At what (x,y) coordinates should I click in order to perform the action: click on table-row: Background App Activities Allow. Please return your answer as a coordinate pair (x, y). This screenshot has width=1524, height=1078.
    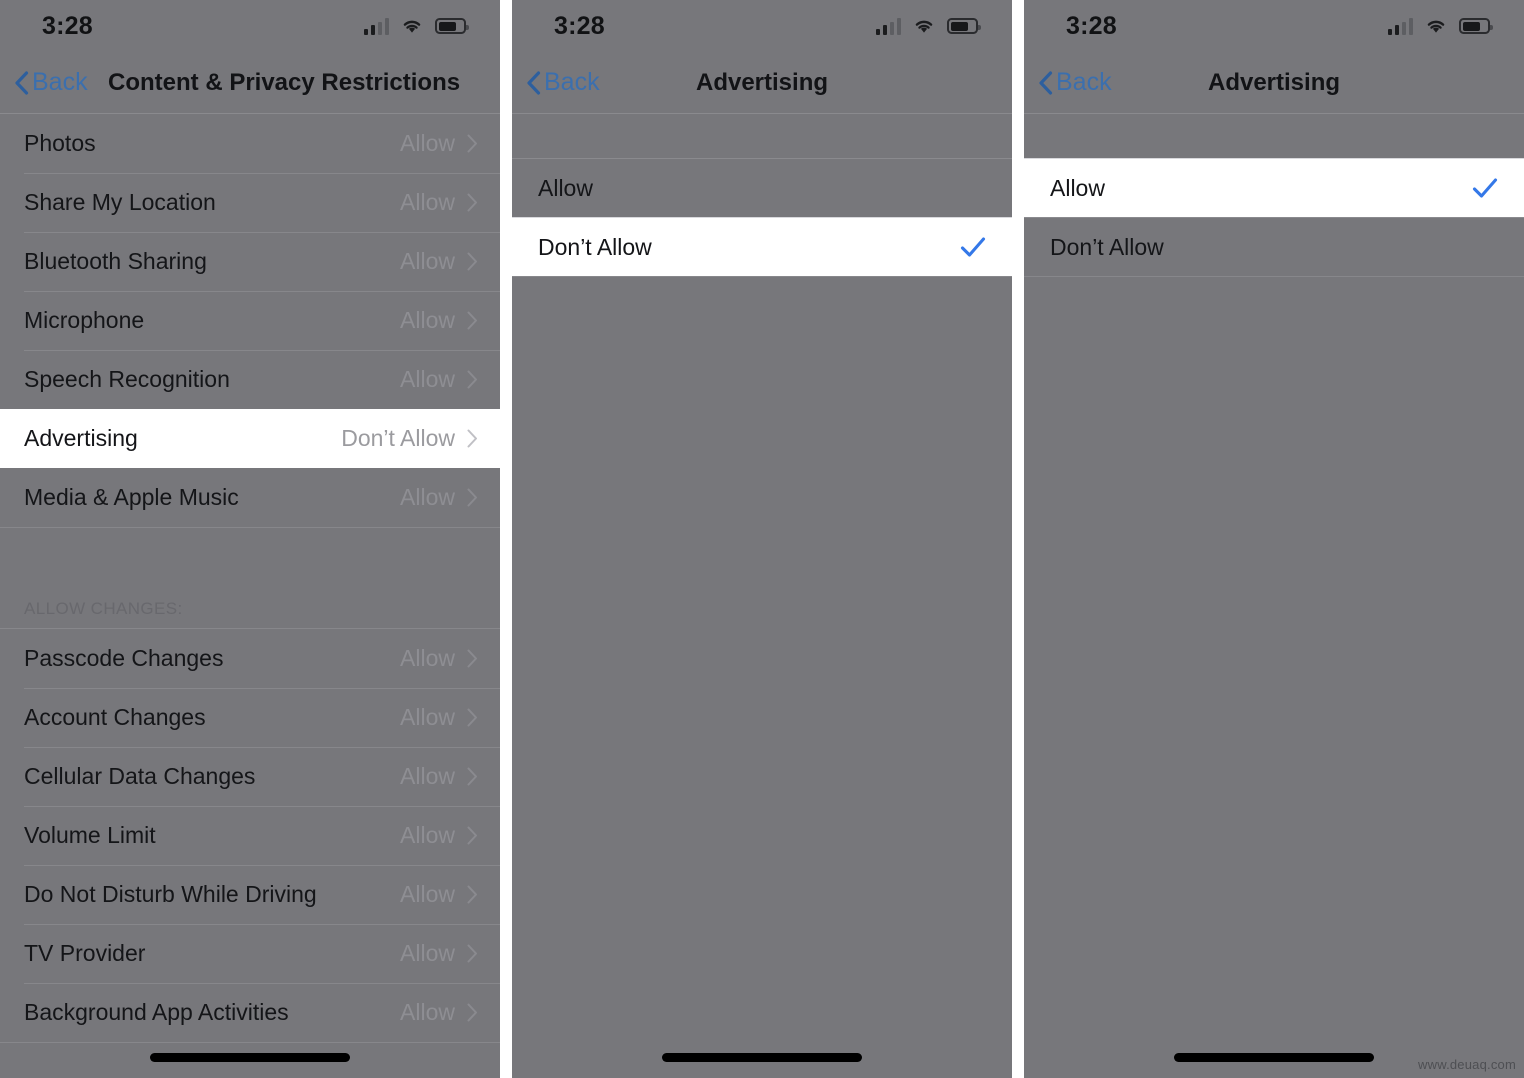
    Looking at the image, I should click on (250, 1012).